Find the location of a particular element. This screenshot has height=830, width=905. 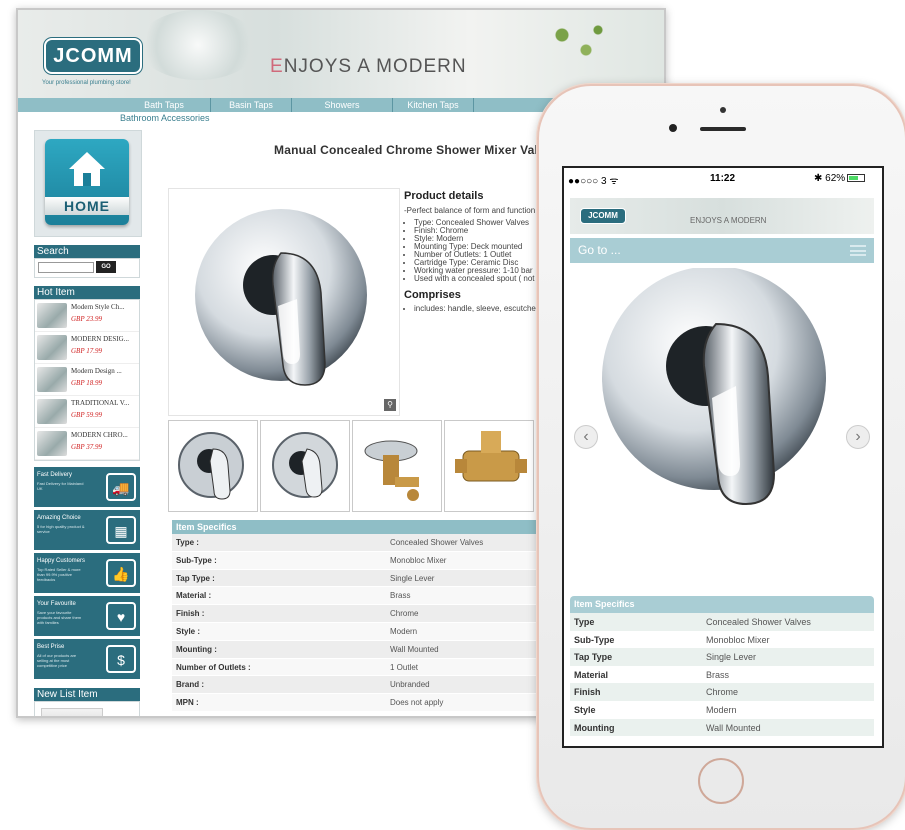

new-list-box is located at coordinates (87, 708).